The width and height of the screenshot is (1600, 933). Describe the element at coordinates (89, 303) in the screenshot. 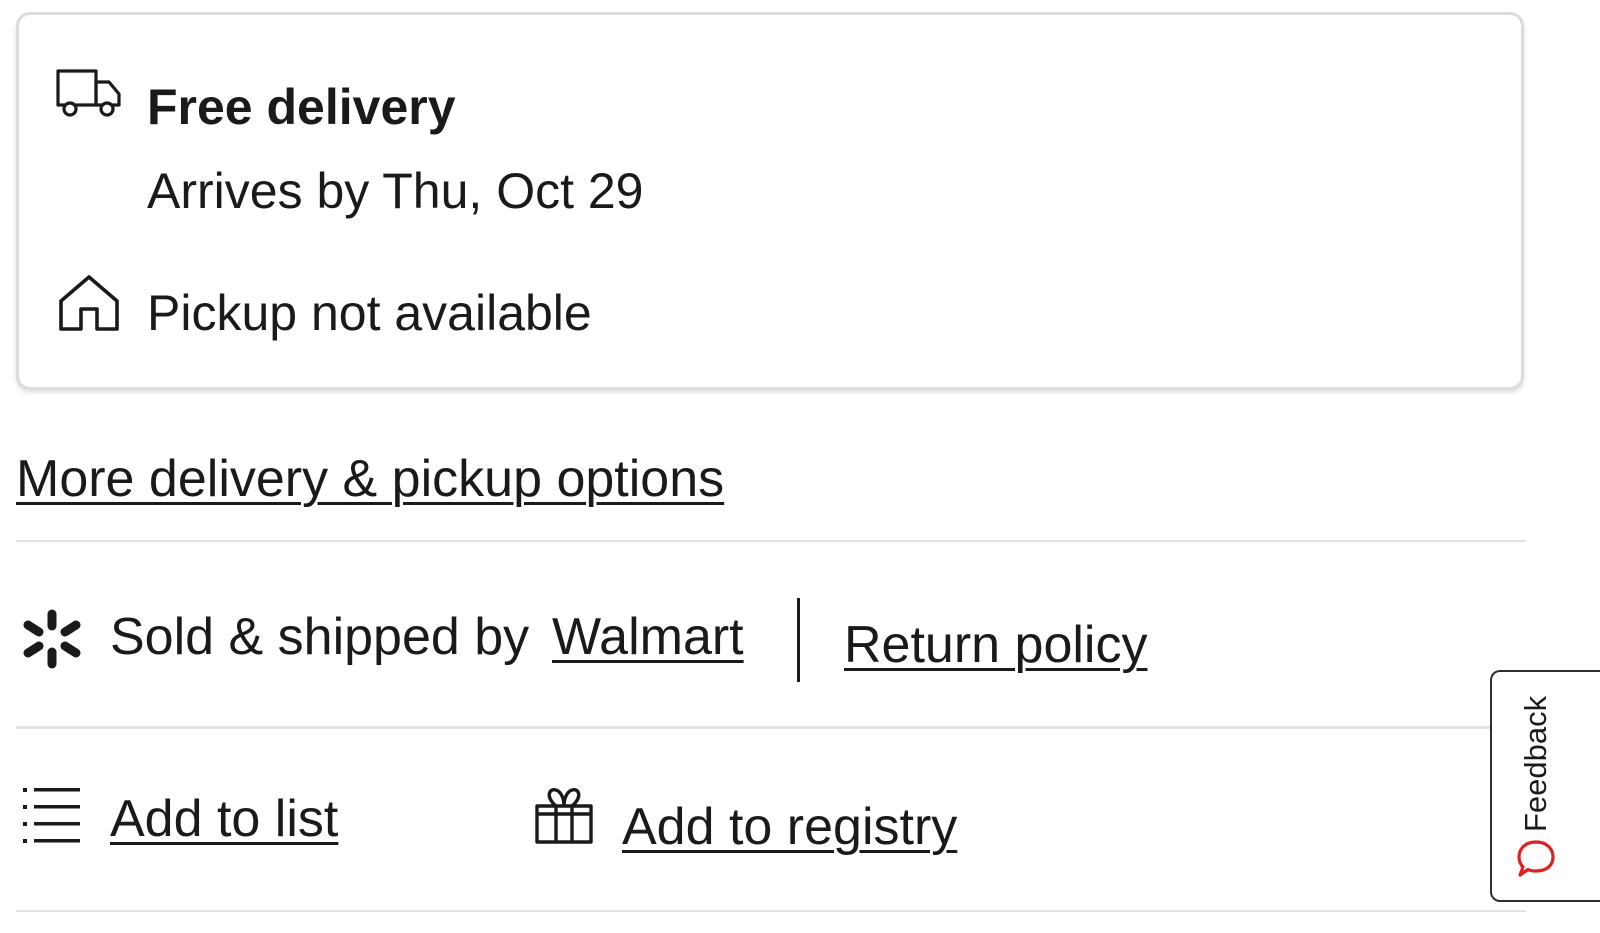

I see `home-icon` at that location.